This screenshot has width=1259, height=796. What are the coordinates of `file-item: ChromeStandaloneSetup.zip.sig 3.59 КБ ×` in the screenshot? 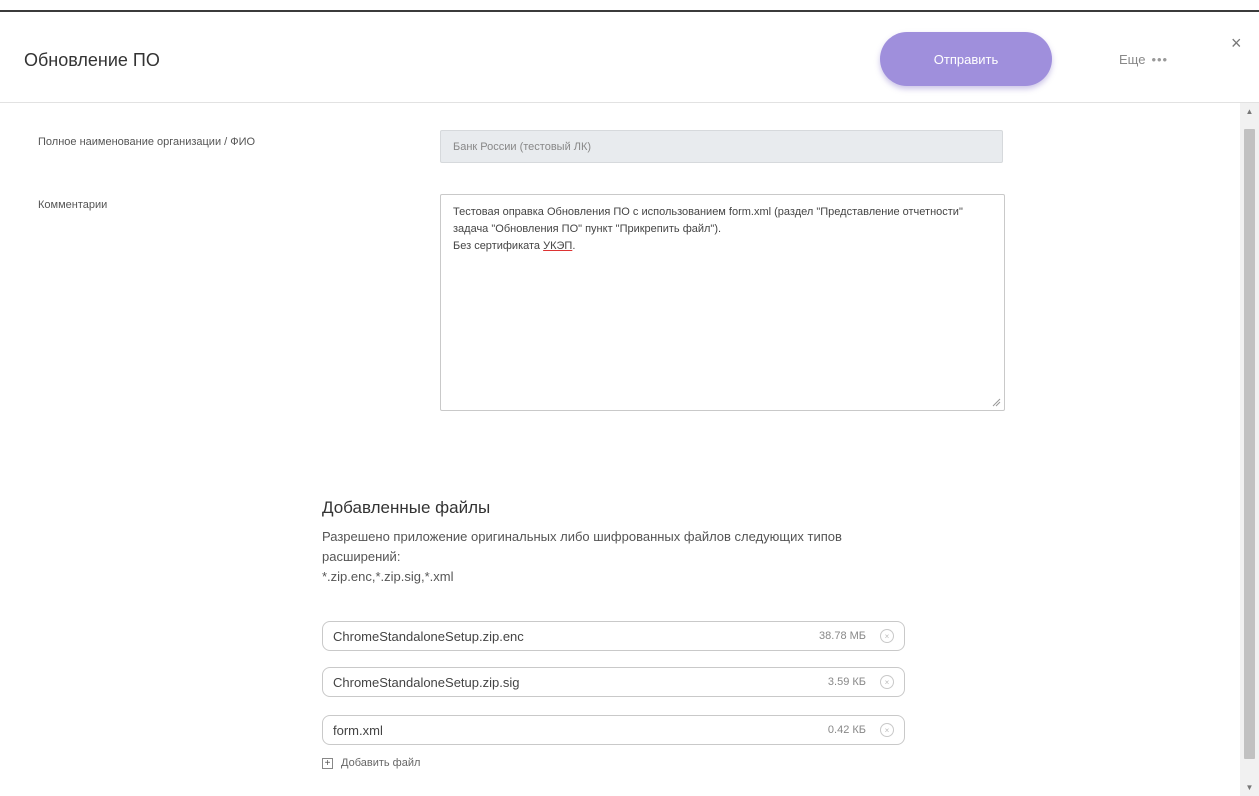 It's located at (613, 682).